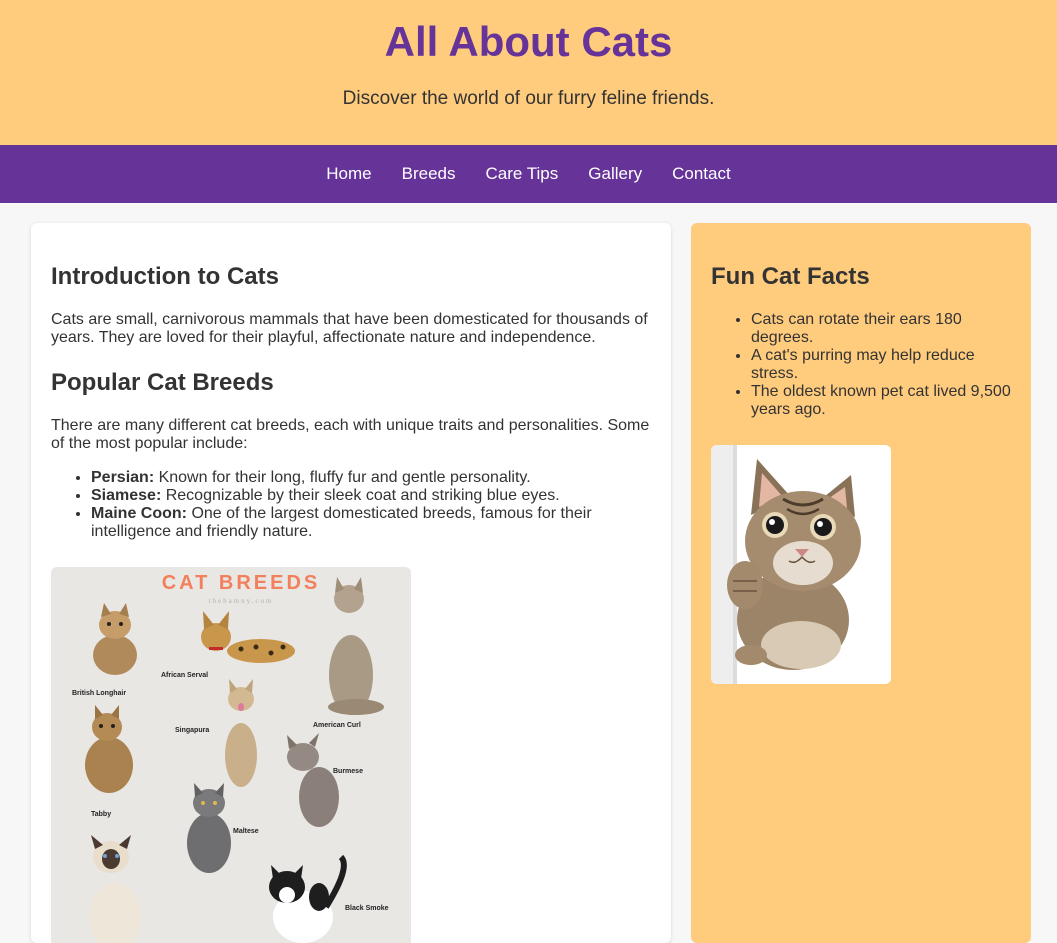 The image size is (1057, 943). What do you see at coordinates (165, 276) in the screenshot?
I see `intro-heading: Introduction to Cats` at bounding box center [165, 276].